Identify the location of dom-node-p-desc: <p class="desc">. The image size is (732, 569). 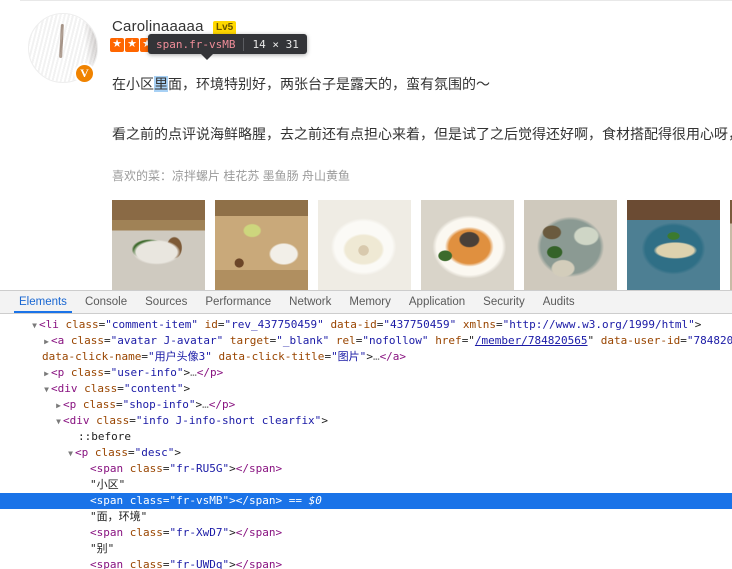
(366, 453).